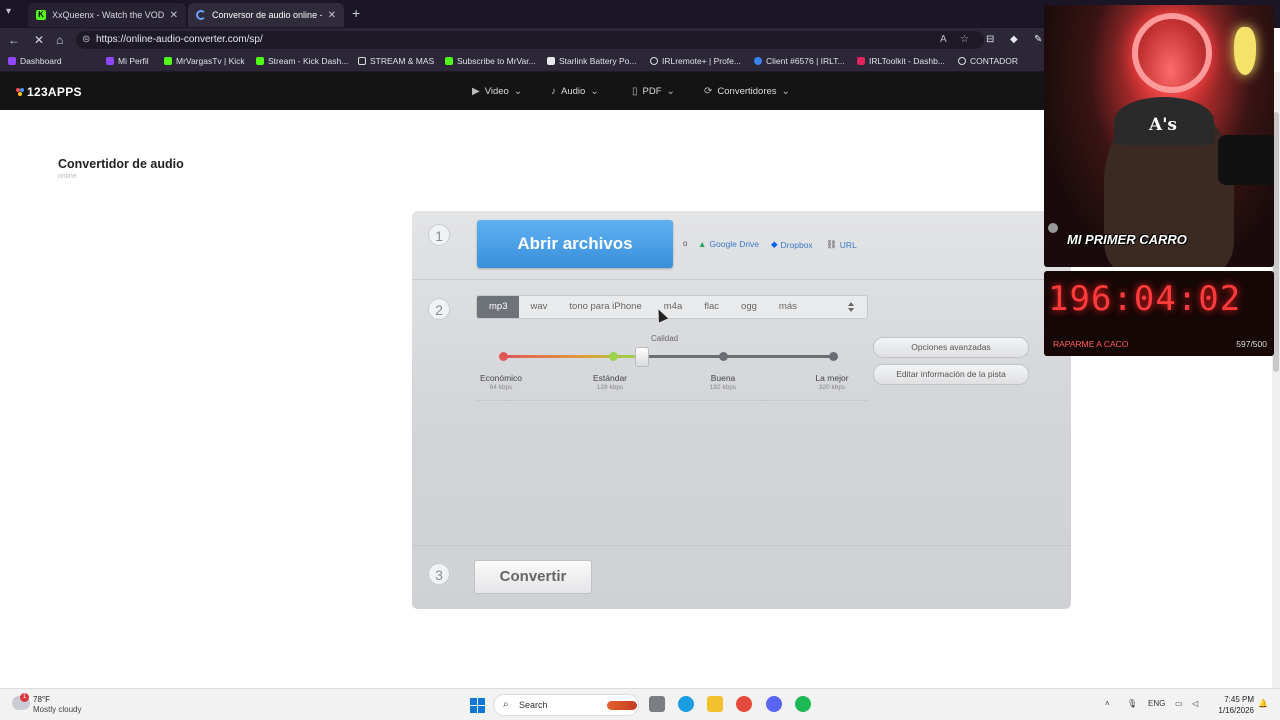 This screenshot has width=1280, height=720. Describe the element at coordinates (990, 39) in the screenshot. I see `extension-grid-icon: ⊟` at that location.